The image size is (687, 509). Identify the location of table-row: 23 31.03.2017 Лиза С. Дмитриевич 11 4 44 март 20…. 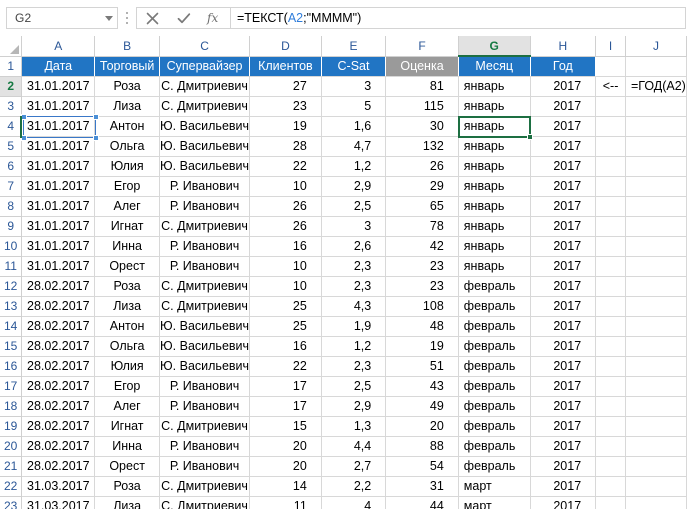
(343, 502).